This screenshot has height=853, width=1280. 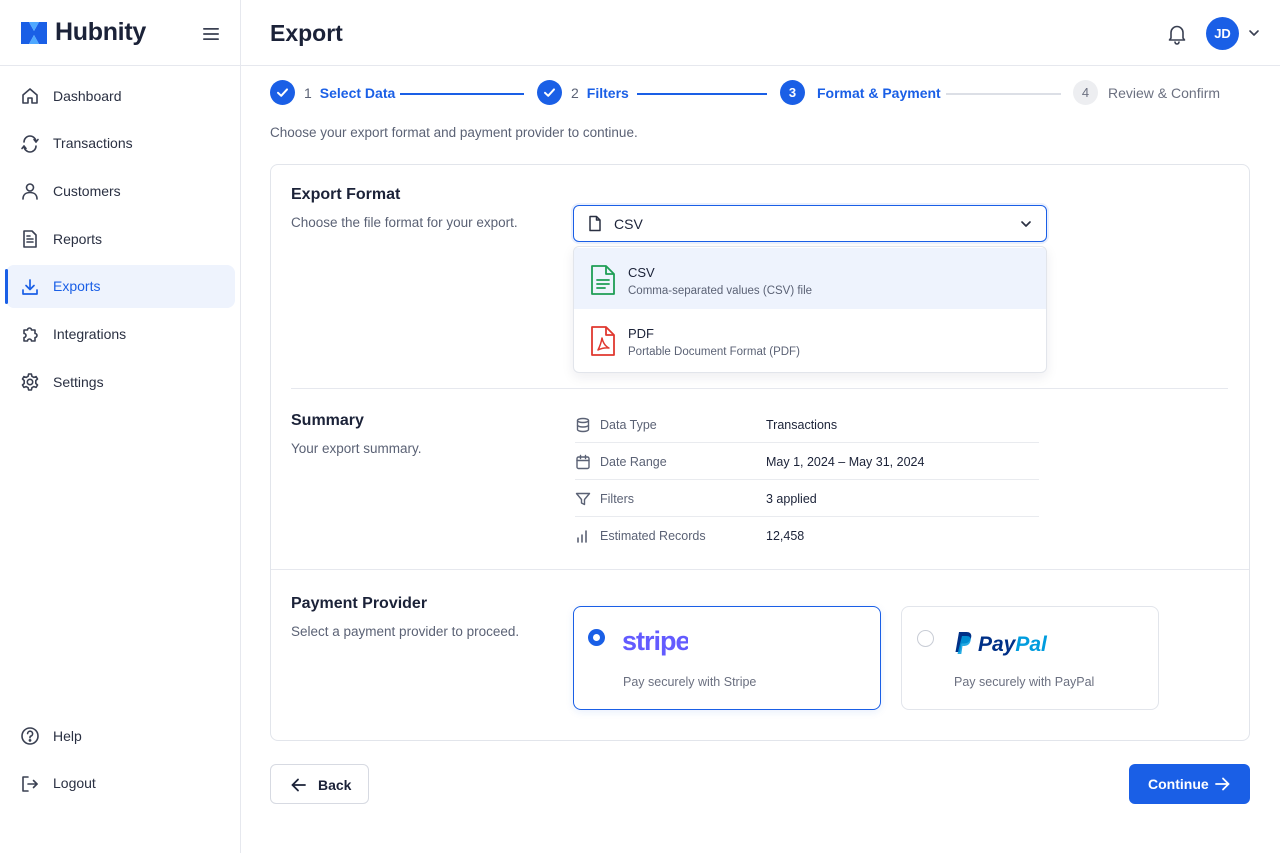 I want to click on option-description: Portable Document Format (PDF), so click(x=714, y=352).